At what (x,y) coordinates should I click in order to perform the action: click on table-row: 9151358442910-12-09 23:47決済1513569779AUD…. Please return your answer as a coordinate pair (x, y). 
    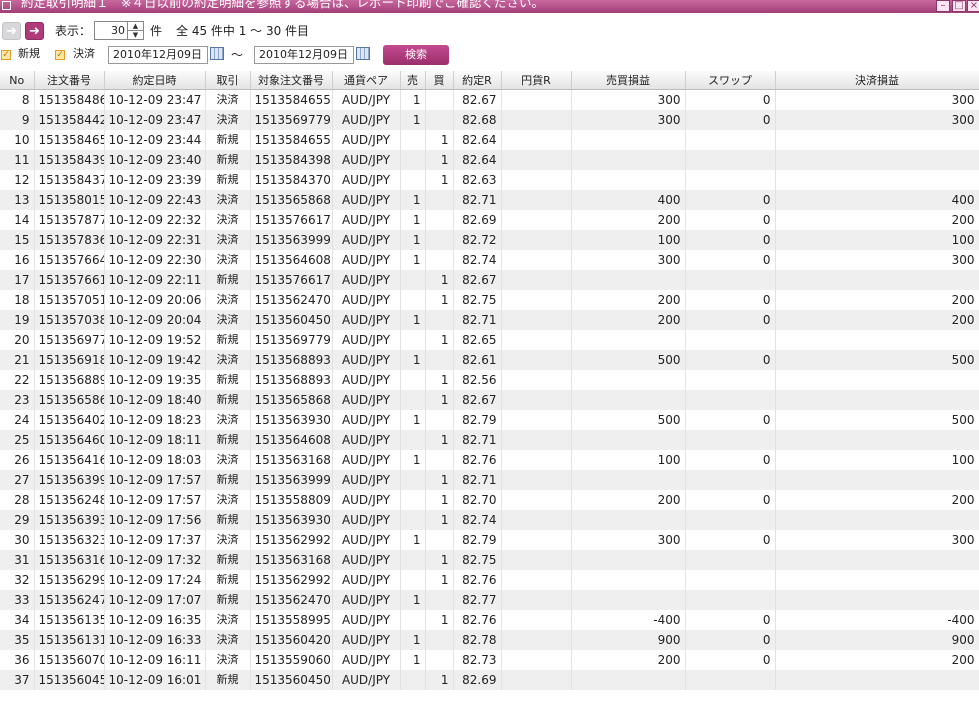
    Looking at the image, I should click on (489, 120).